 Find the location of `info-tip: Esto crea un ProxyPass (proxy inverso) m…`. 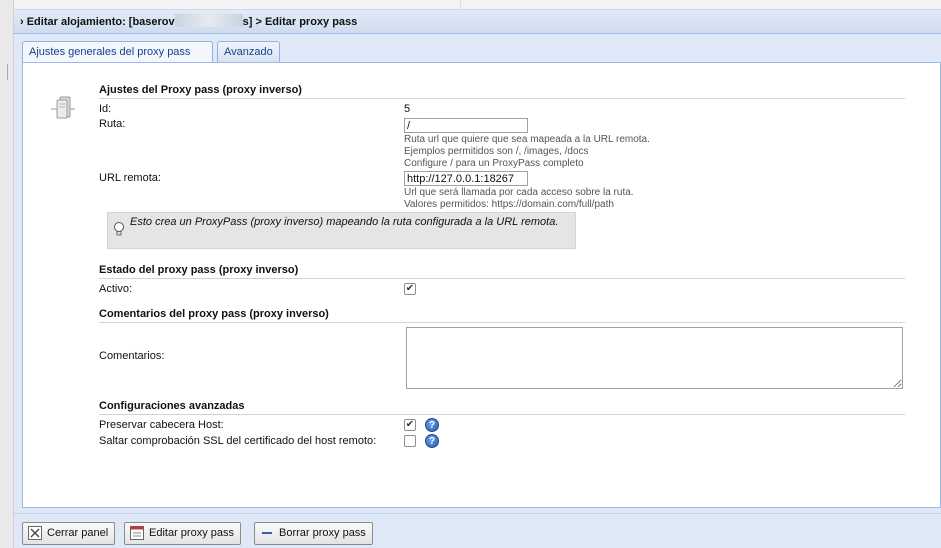

info-tip: Esto crea un ProxyPass (proxy inverso) m… is located at coordinates (341, 230).